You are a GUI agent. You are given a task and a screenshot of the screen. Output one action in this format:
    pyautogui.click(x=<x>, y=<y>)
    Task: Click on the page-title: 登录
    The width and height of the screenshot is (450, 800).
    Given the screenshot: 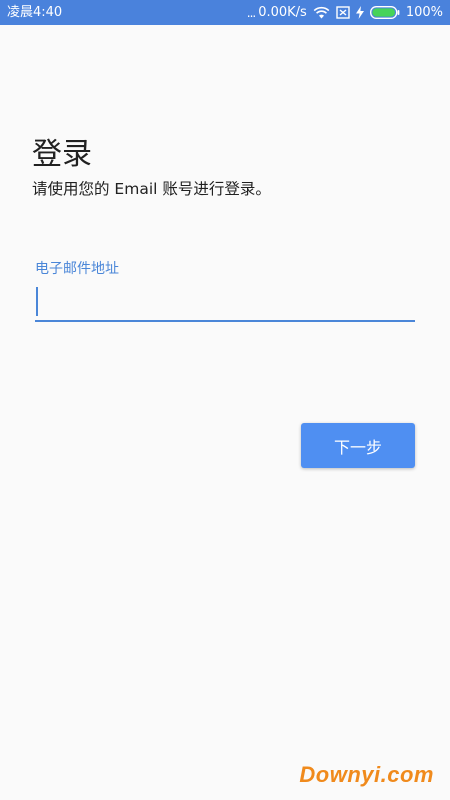 What is the action you would take?
    pyautogui.click(x=62, y=154)
    